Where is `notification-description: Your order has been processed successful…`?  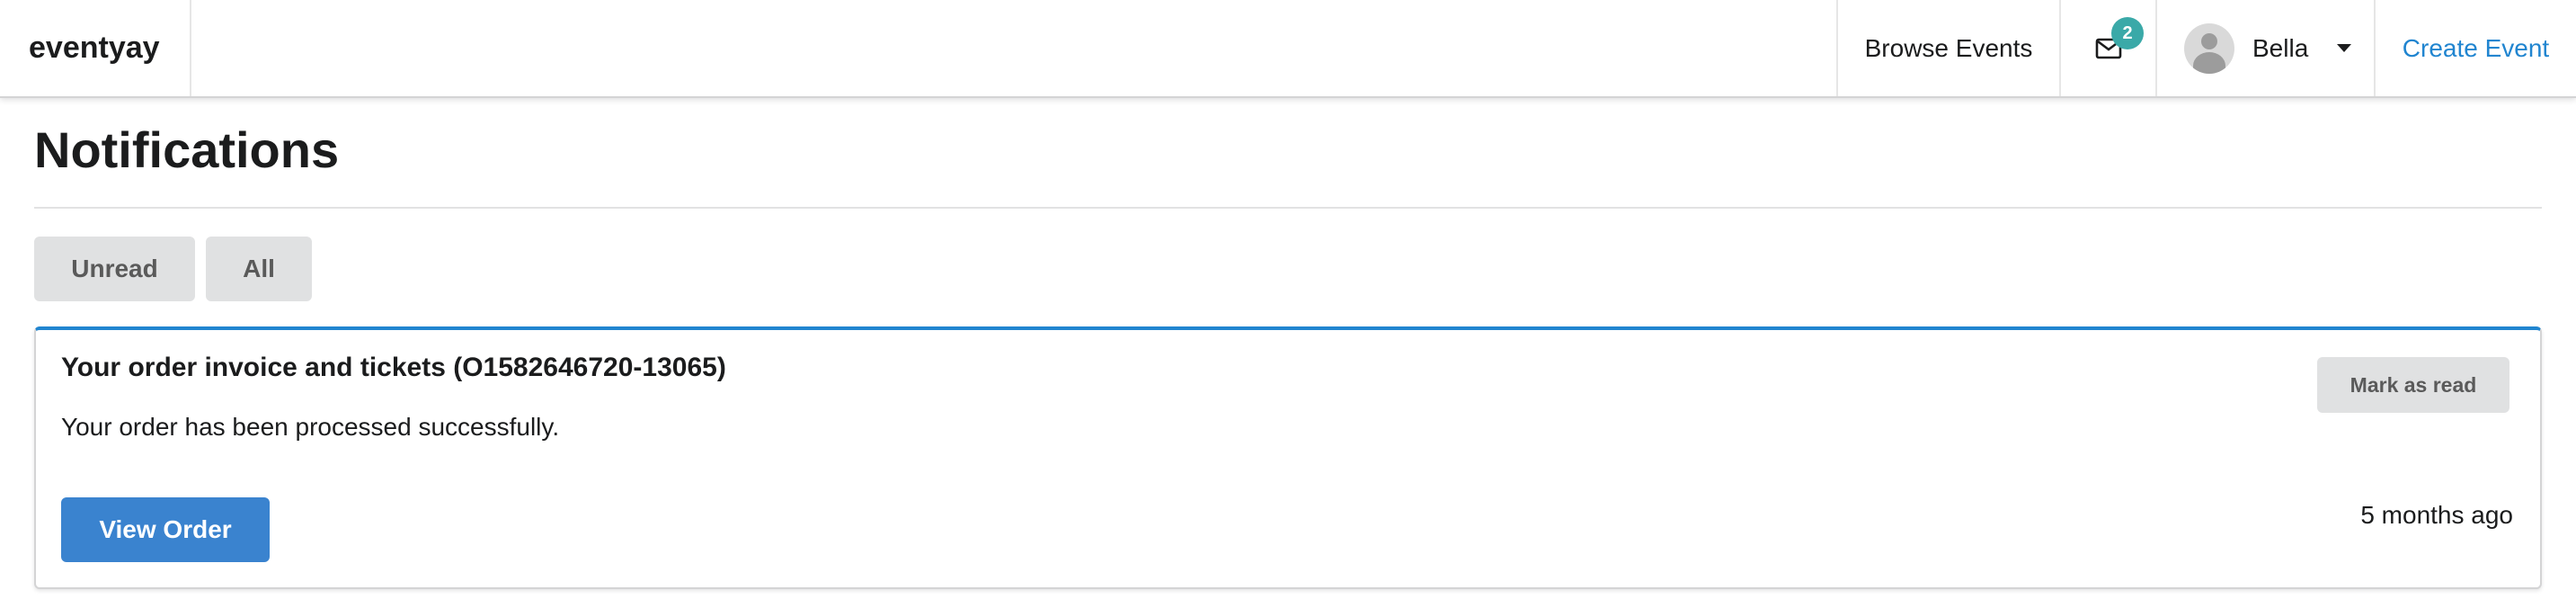 notification-description: Your order has been processed successful… is located at coordinates (310, 427).